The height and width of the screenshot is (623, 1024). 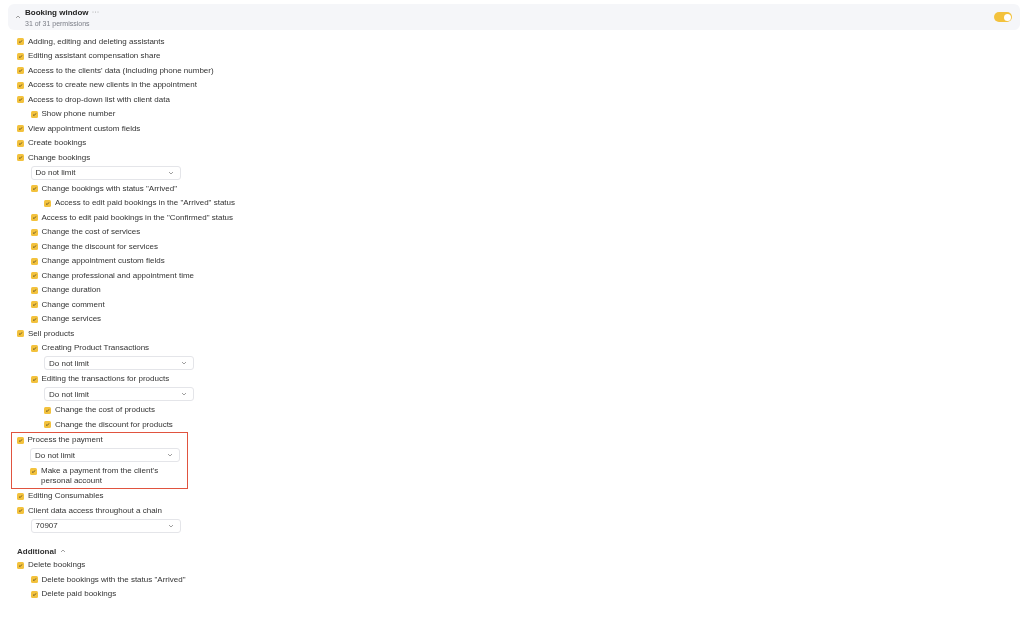 What do you see at coordinates (112, 85) in the screenshot?
I see `permission-label: Access to create new clients in the appointment` at bounding box center [112, 85].